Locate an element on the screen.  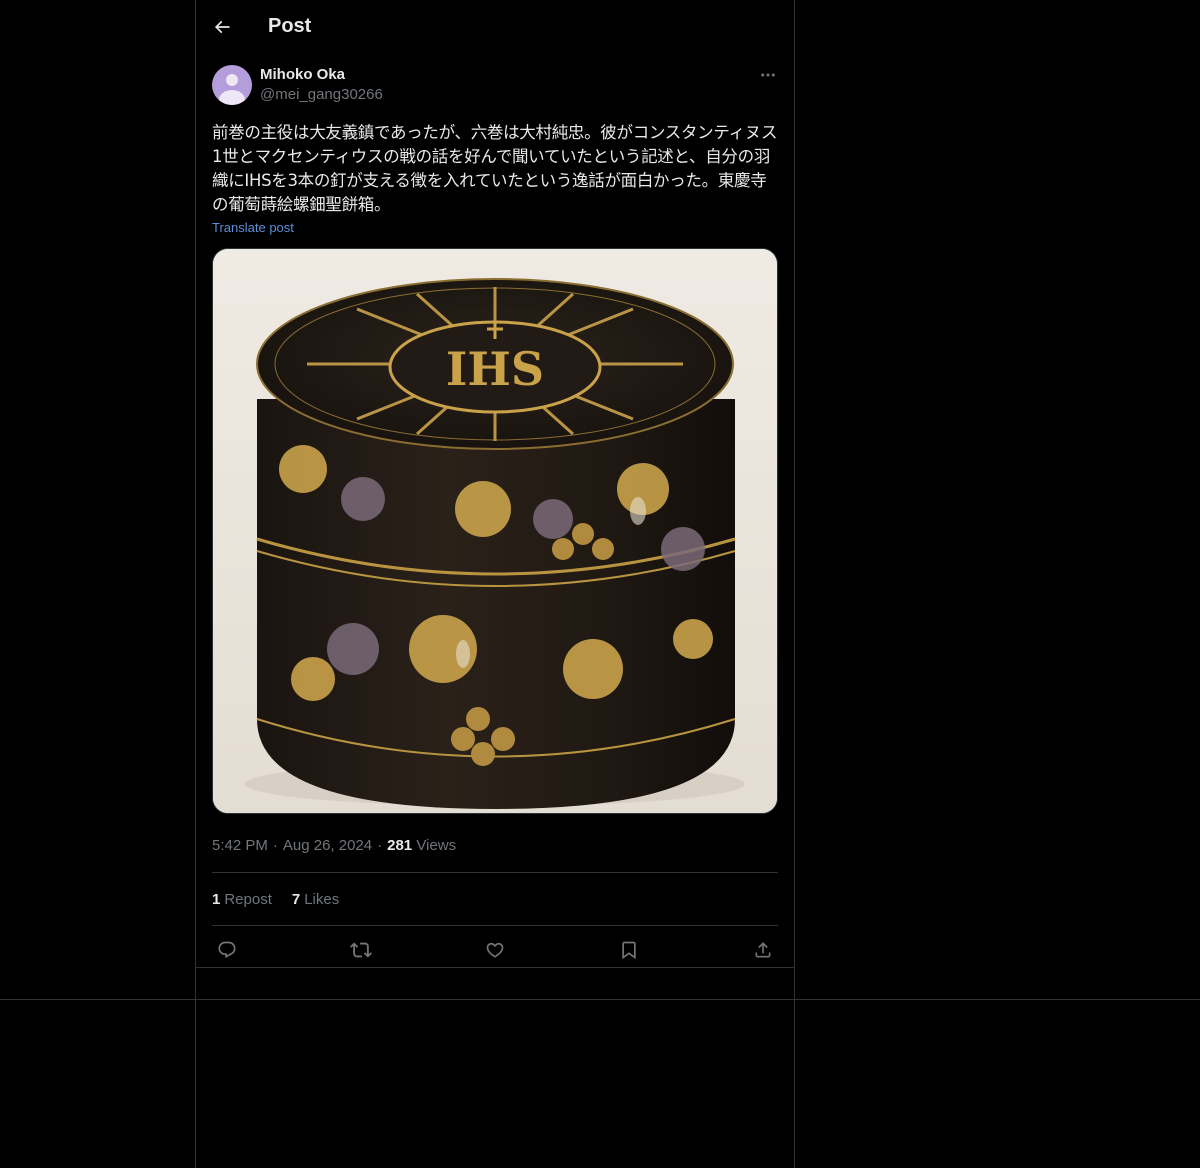
post-stats: 1 Repost 7 Likes is located at coordinates (495, 899).